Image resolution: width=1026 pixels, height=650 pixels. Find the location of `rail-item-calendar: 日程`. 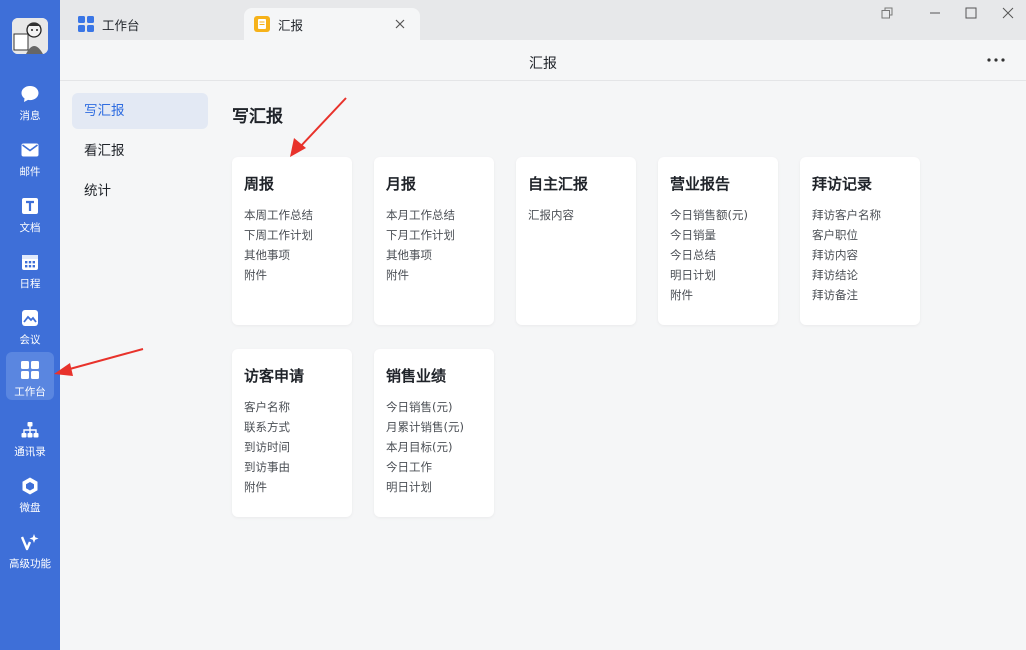

rail-item-calendar: 日程 is located at coordinates (30, 268).